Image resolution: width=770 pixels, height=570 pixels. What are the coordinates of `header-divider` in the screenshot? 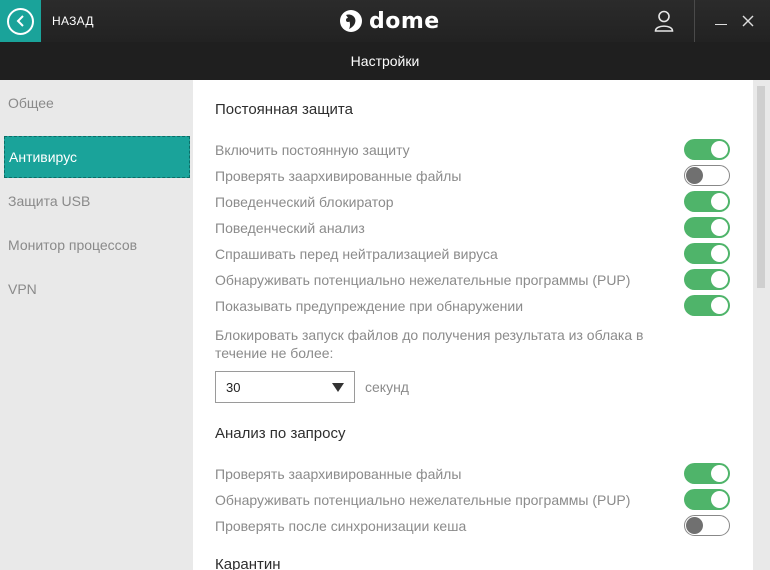 It's located at (694, 21).